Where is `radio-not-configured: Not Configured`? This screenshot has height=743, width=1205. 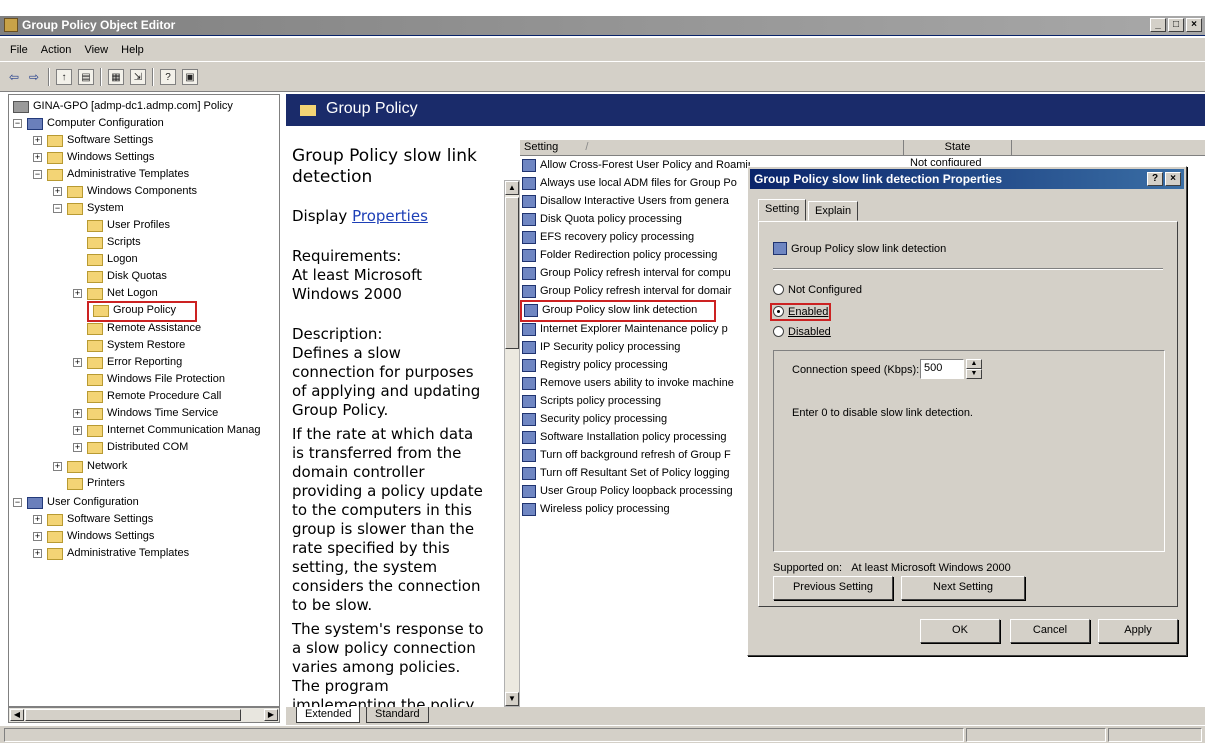 radio-not-configured: Not Configured is located at coordinates (817, 290).